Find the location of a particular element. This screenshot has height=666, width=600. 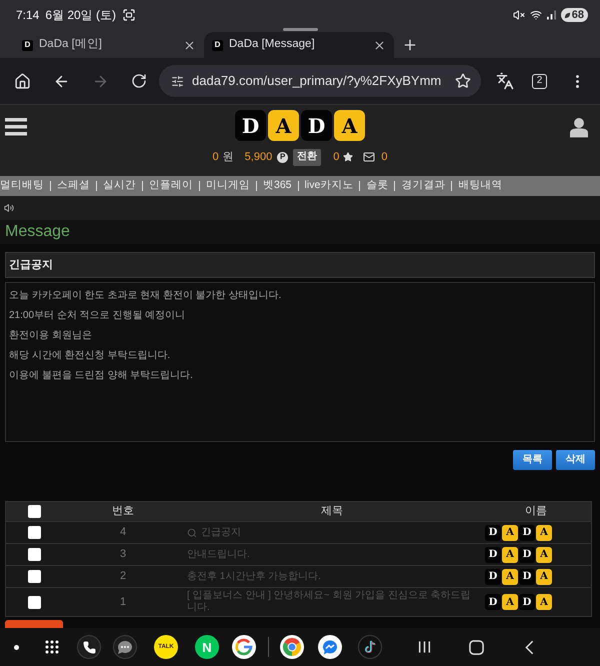

tab-title: DaDa [메인] is located at coordinates (70, 44).